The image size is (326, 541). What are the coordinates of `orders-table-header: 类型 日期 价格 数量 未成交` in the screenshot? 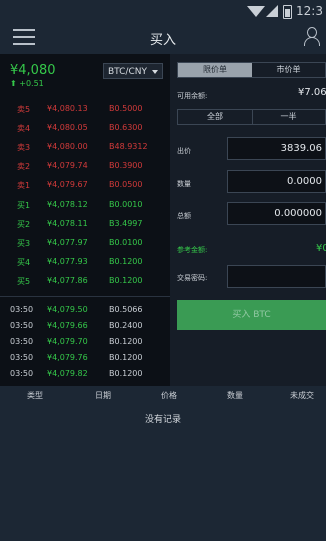 It's located at (163, 395).